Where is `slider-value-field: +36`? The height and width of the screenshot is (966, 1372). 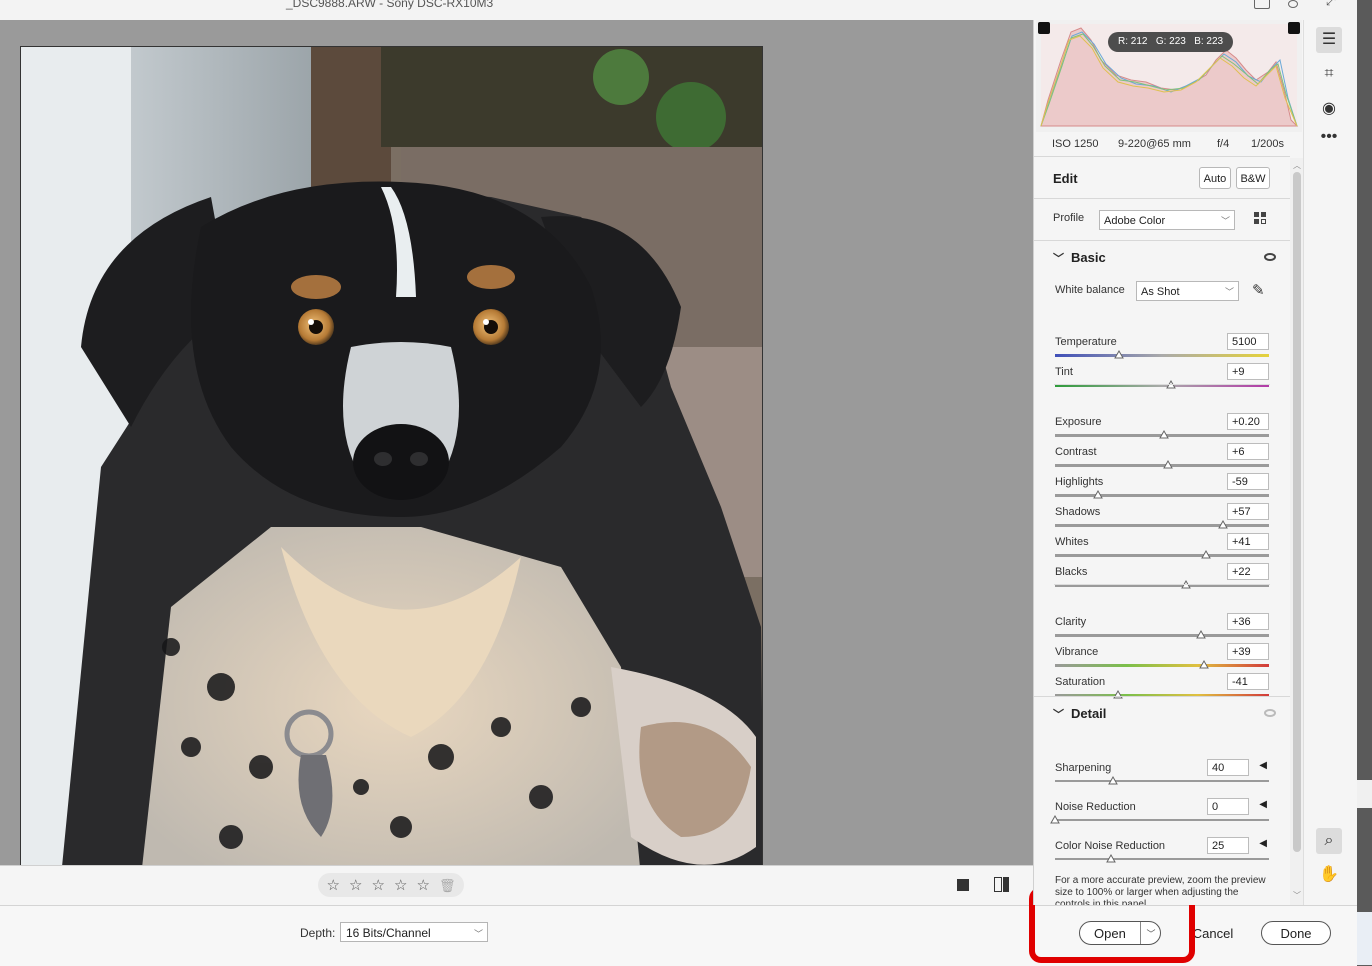
slider-value-field: +36 is located at coordinates (1248, 621).